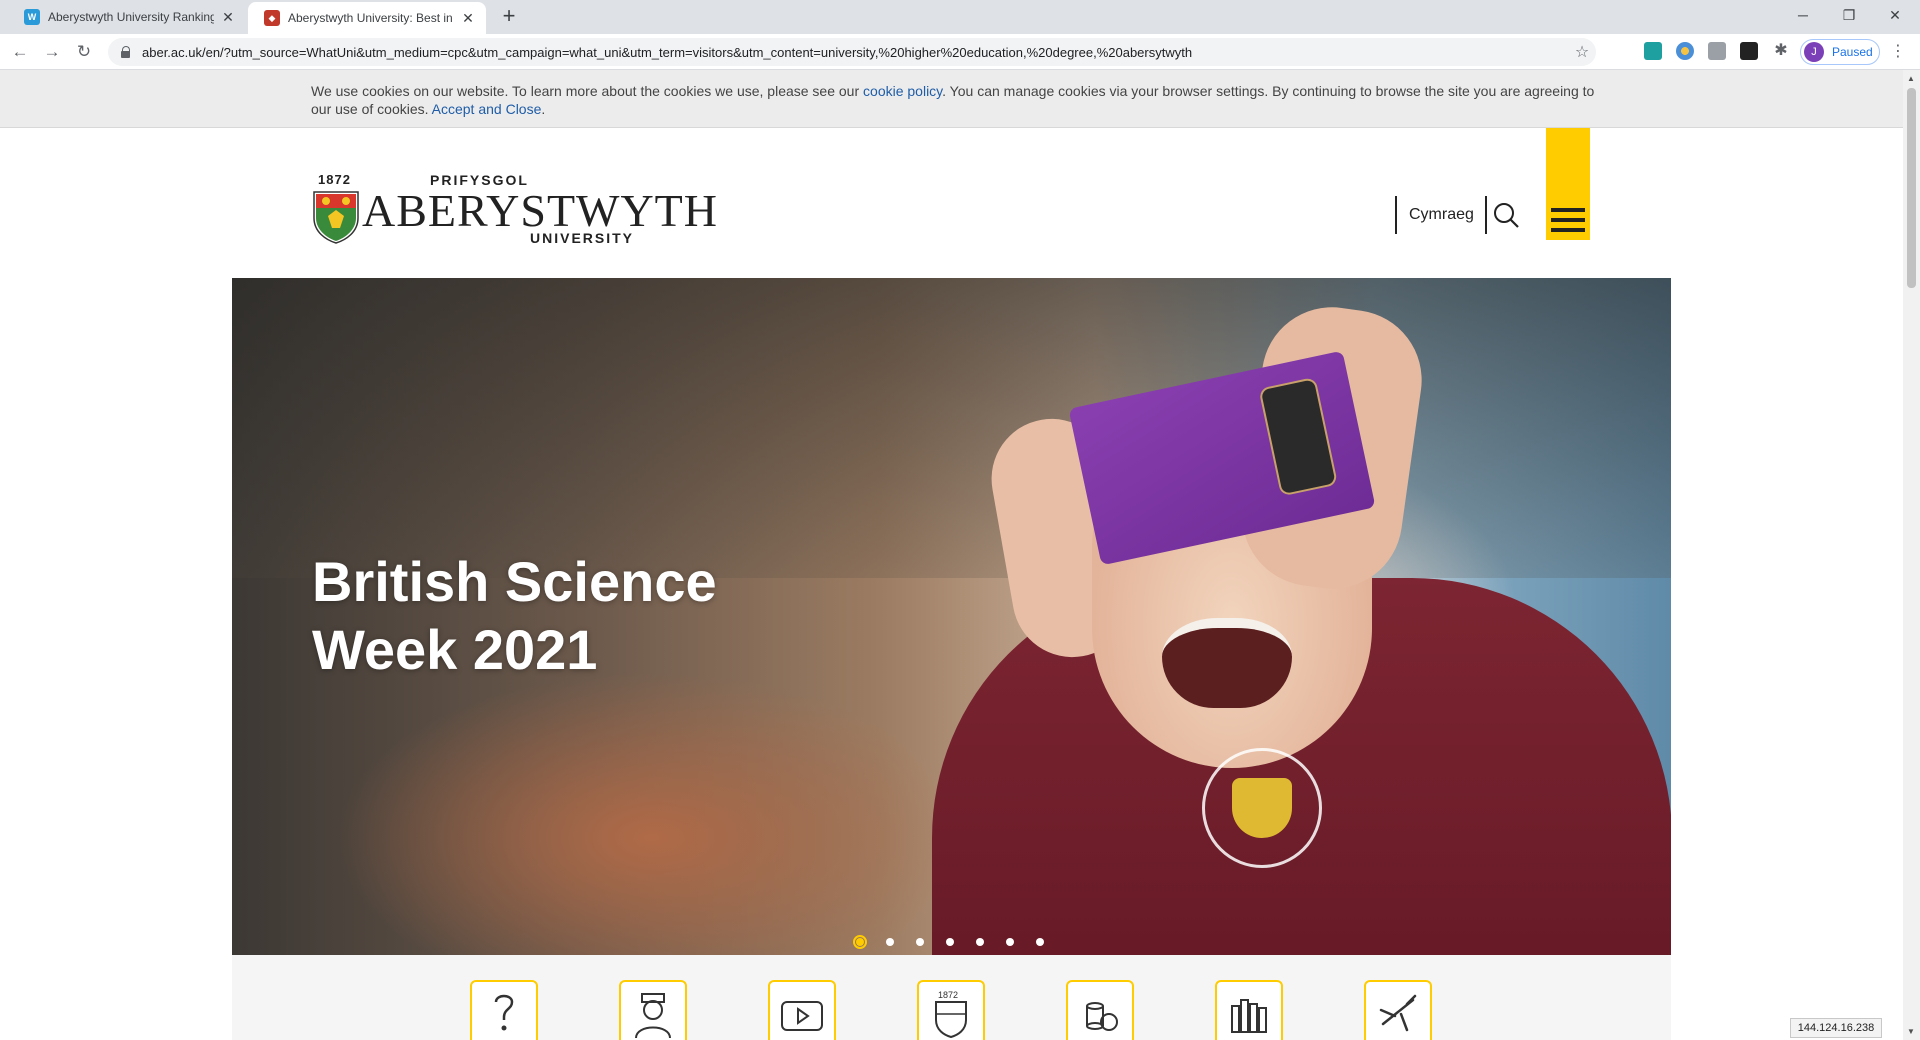 This screenshot has height=1040, width=1920. Describe the element at coordinates (582, 238) in the screenshot. I see `logo-university: UNIVERSITY` at that location.